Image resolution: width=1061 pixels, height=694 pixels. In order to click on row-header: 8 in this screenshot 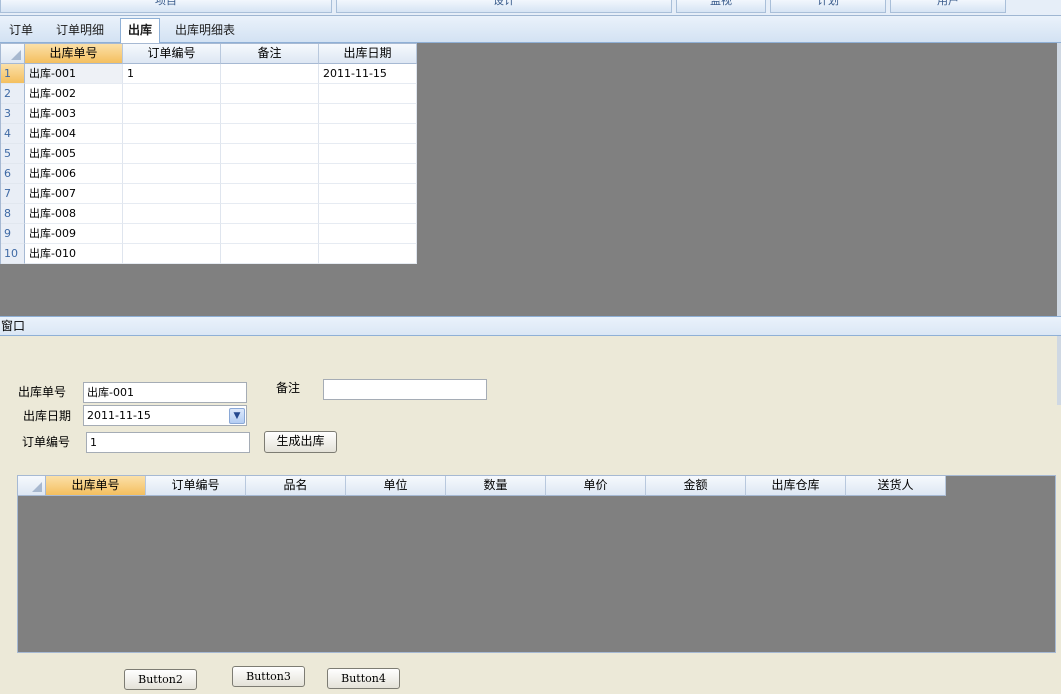, I will do `click(13, 214)`.